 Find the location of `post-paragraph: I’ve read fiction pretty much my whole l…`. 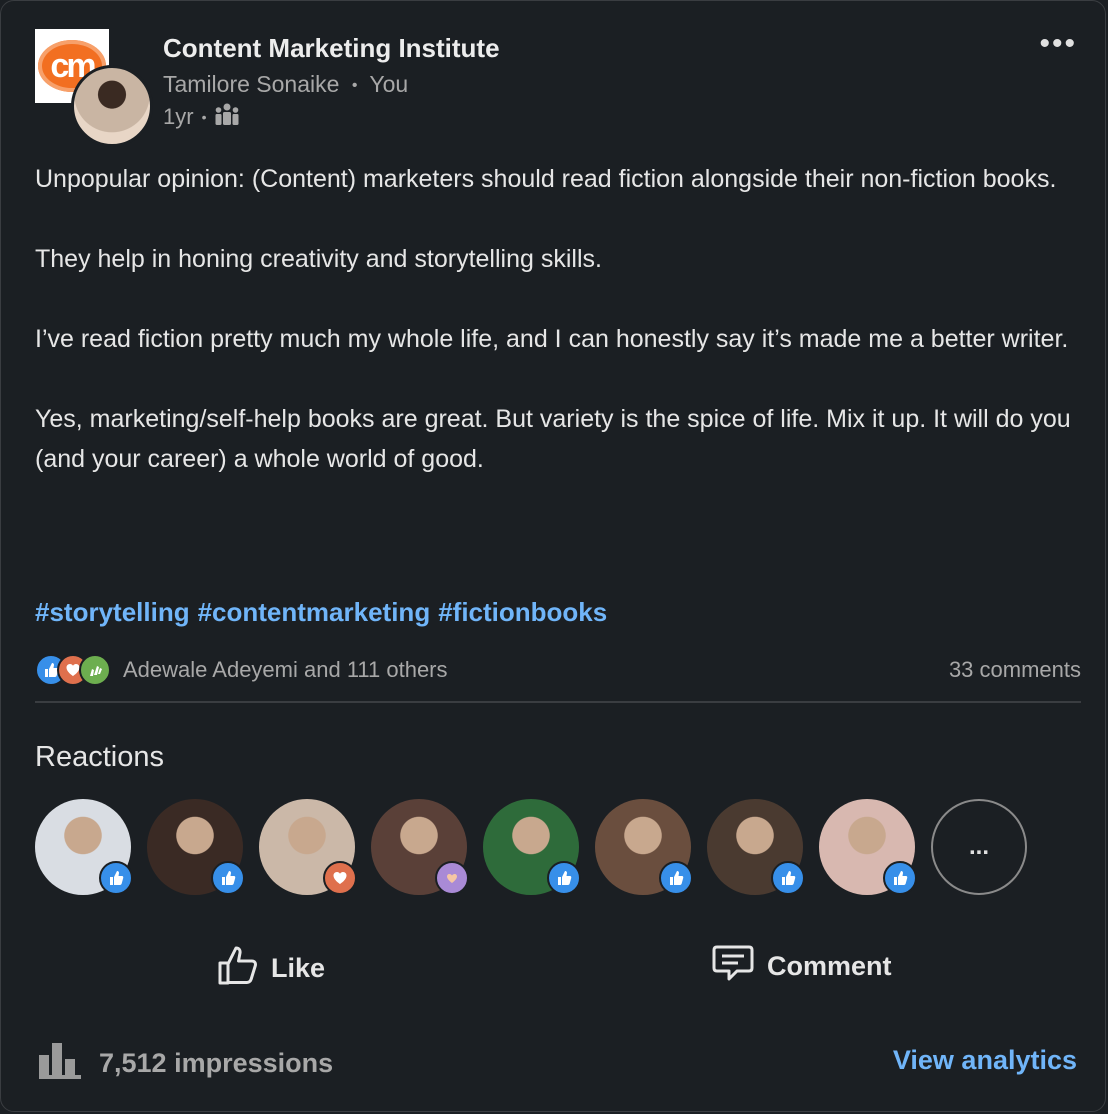

post-paragraph: I’ve read fiction pretty much my whole l… is located at coordinates (552, 339).